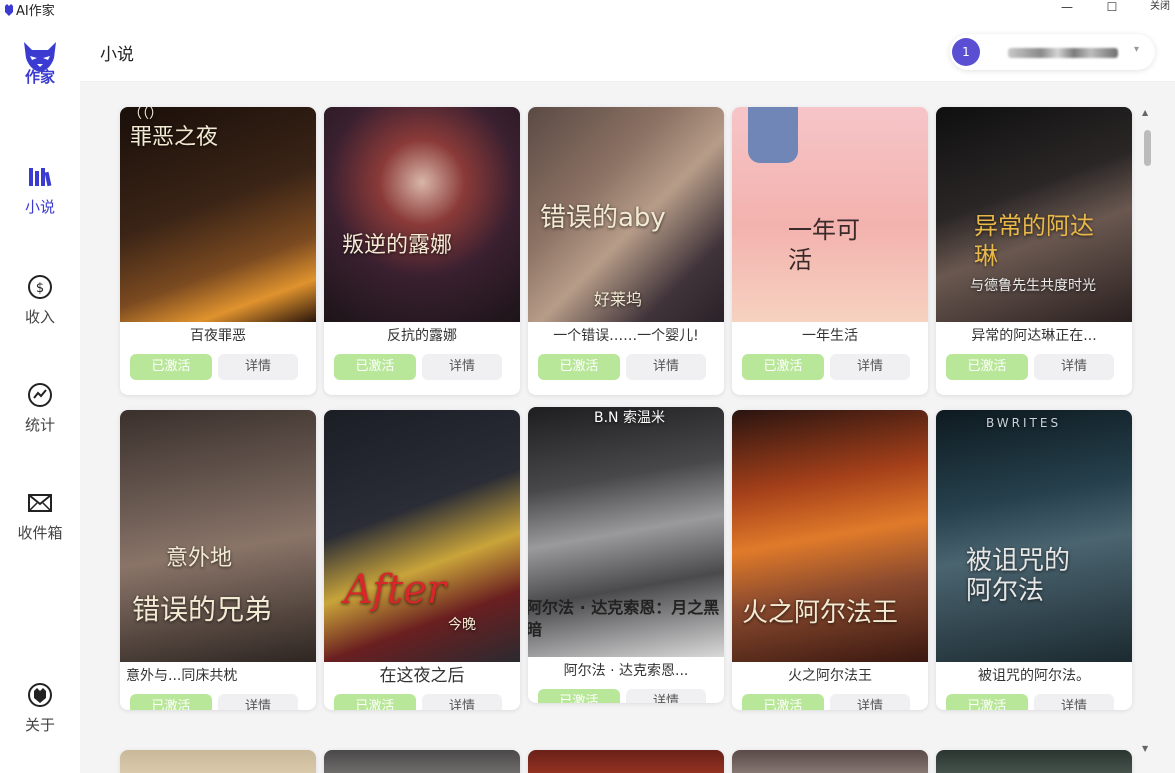  What do you see at coordinates (1112, 7) in the screenshot?
I see `maximize-button: ☐` at bounding box center [1112, 7].